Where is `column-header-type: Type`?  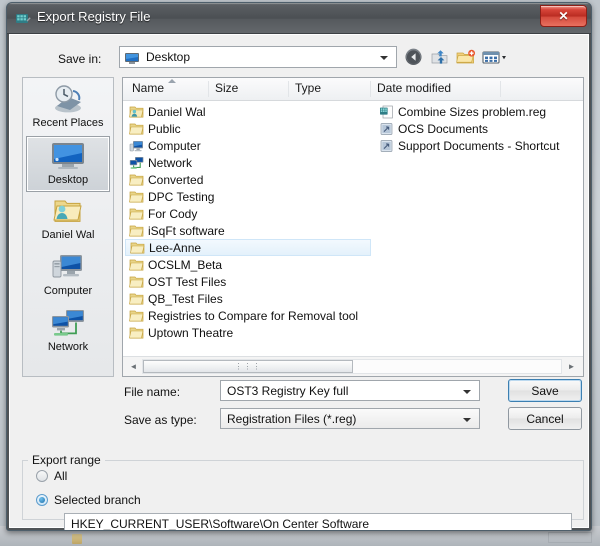
column-header-type: Type is located at coordinates (329, 89).